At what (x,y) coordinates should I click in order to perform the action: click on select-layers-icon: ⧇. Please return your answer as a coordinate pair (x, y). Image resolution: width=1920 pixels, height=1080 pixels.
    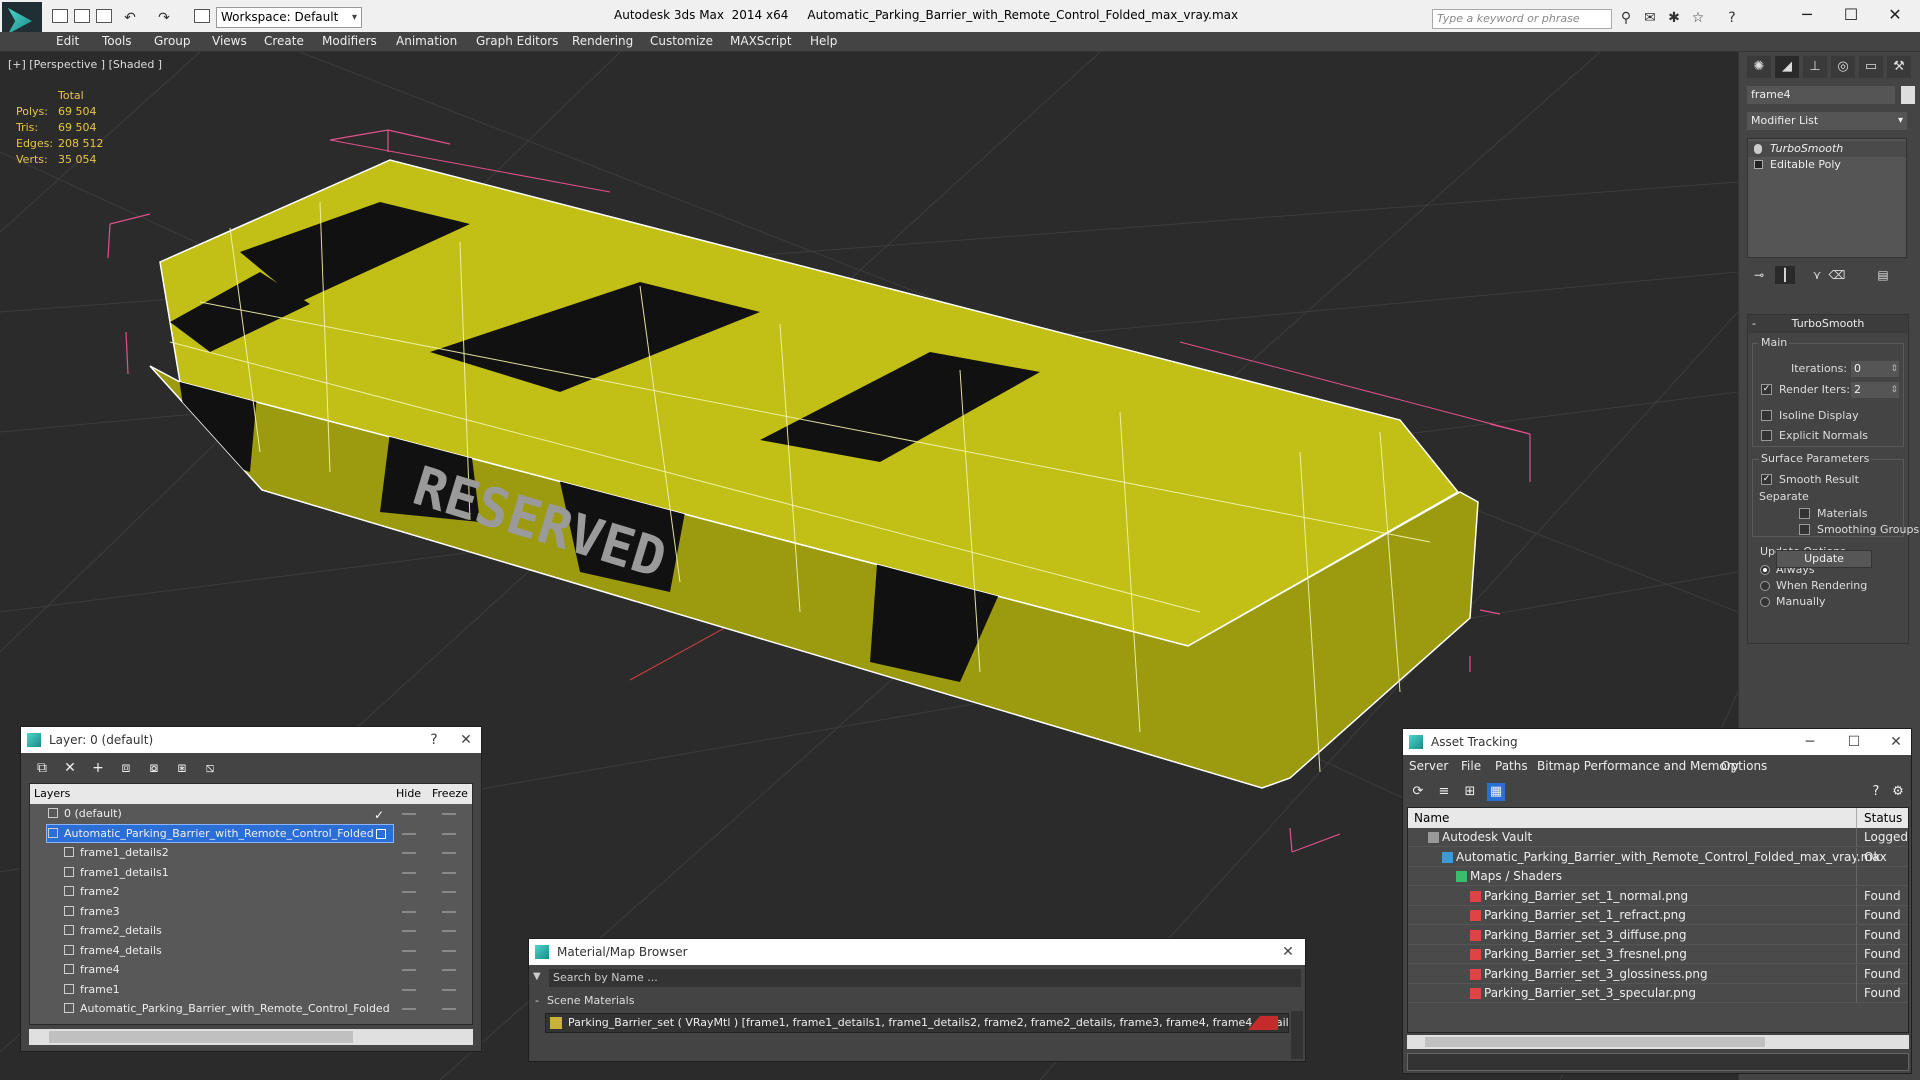
    Looking at the image, I should click on (154, 768).